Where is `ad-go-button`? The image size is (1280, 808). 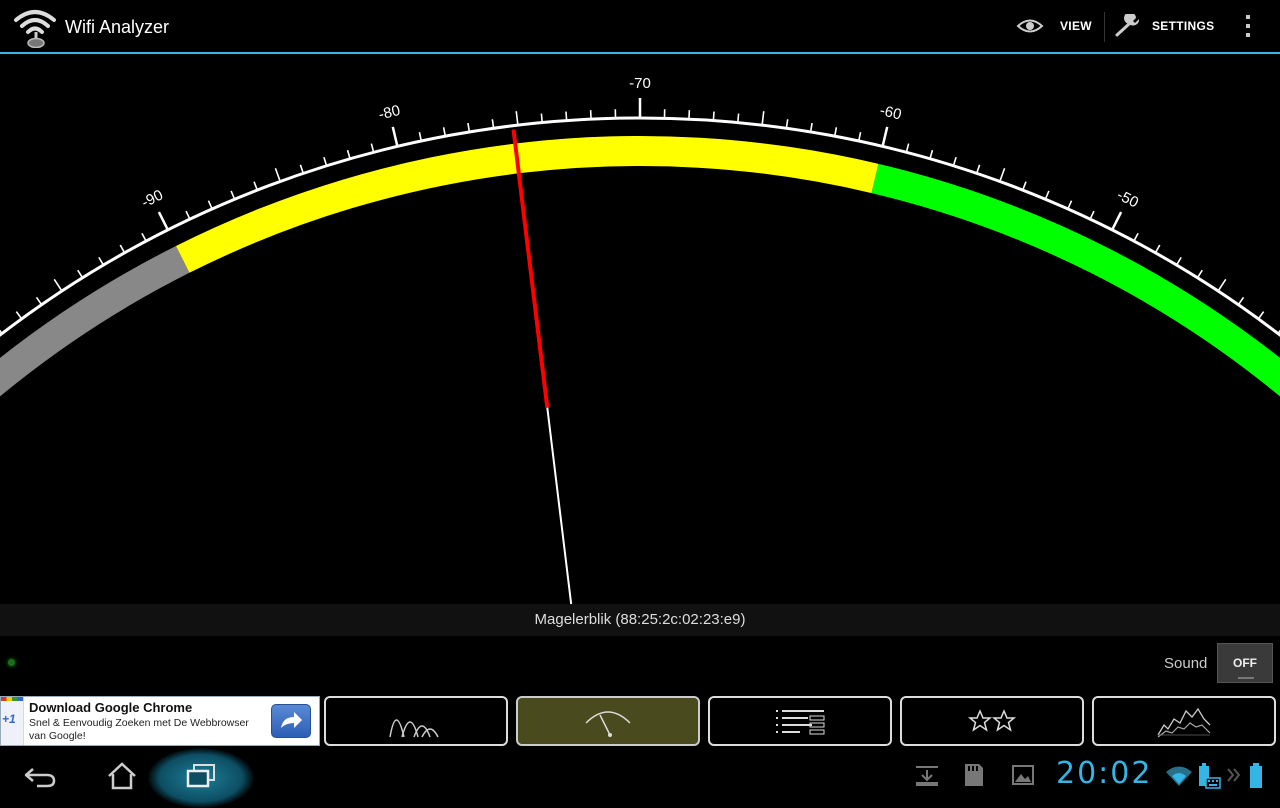 ad-go-button is located at coordinates (291, 721).